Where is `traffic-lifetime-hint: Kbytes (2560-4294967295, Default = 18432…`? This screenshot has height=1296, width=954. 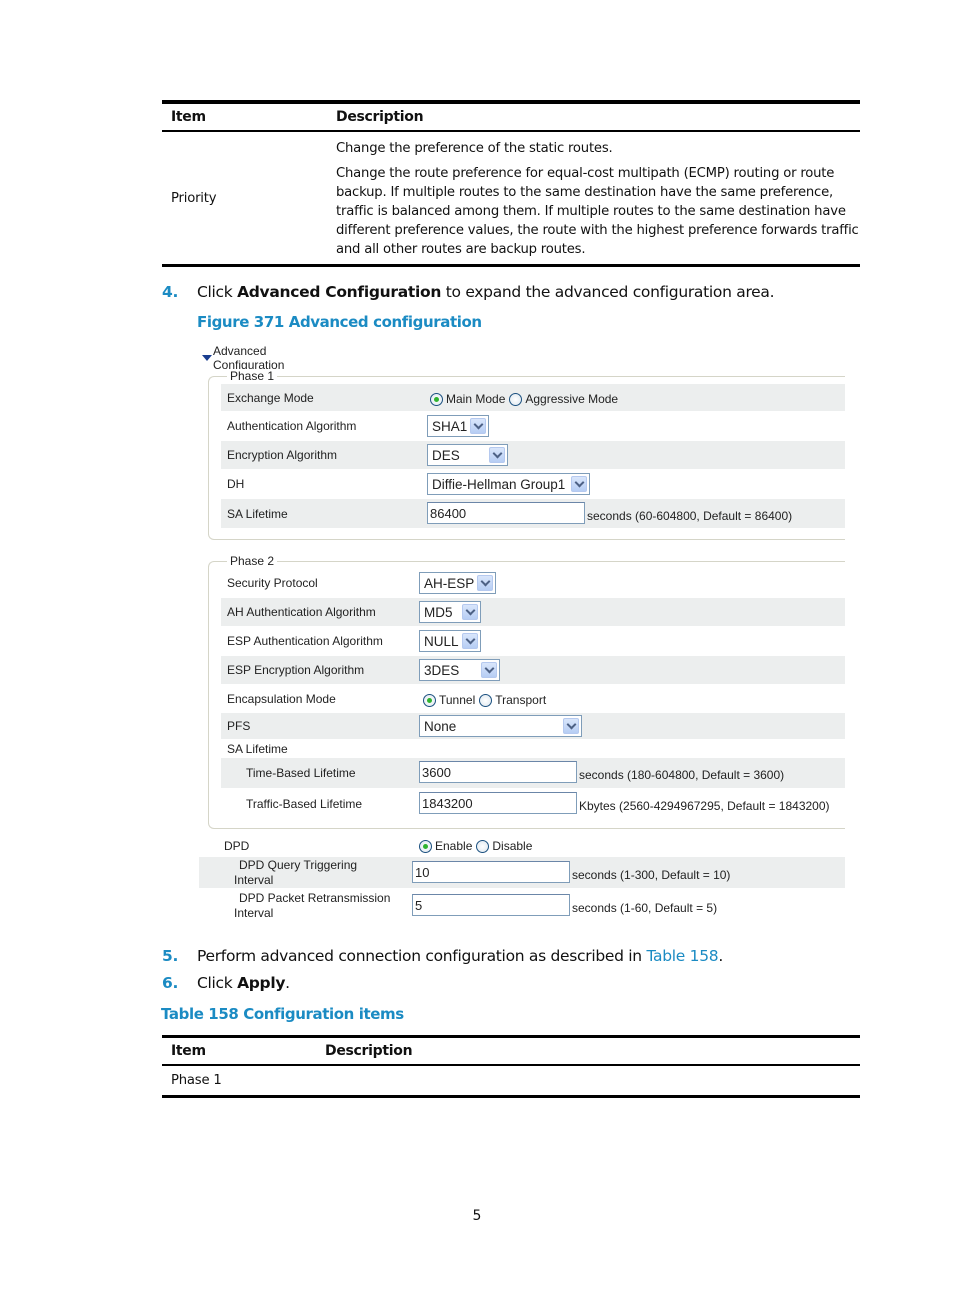 traffic-lifetime-hint: Kbytes (2560-4294967295, Default = 18432… is located at coordinates (704, 806).